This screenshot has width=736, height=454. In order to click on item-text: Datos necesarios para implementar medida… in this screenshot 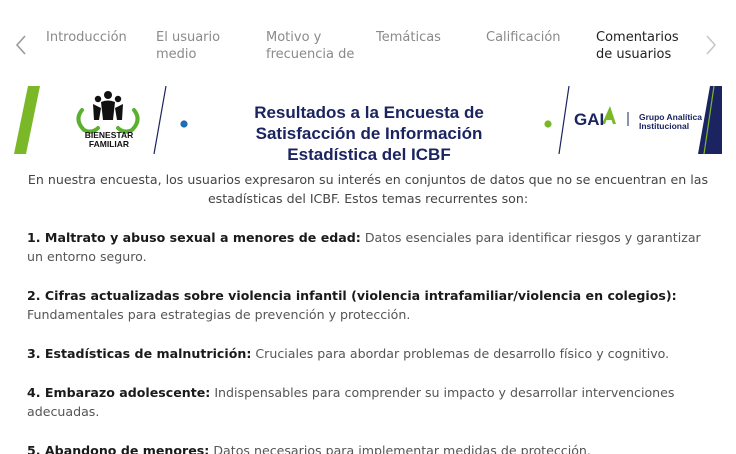, I will do `click(400, 448)`.